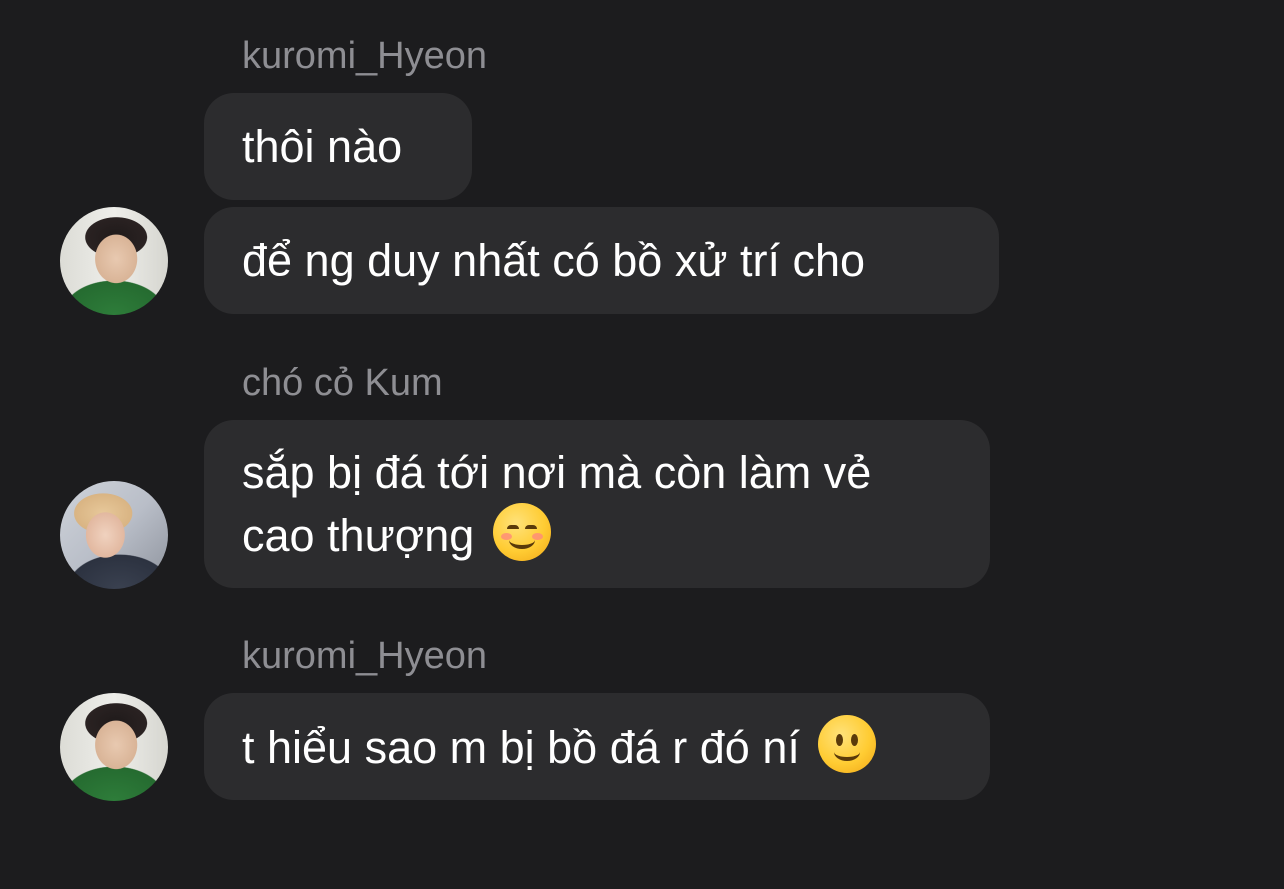  I want to click on slightly-smiling-face-emoji, so click(847, 744).